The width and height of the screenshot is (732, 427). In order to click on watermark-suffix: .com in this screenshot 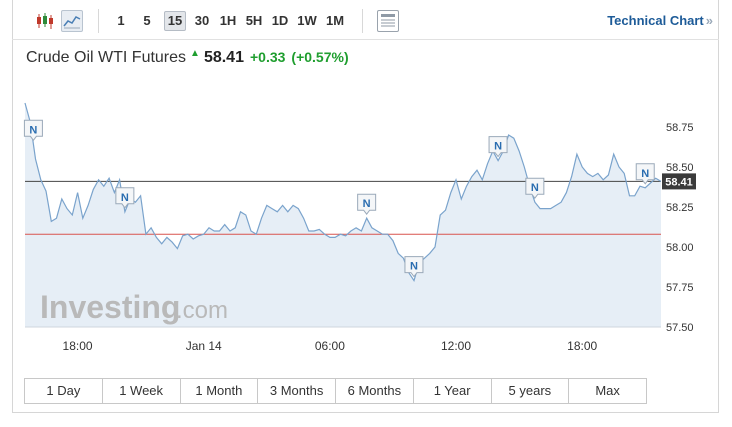, I will do `click(202, 310)`.